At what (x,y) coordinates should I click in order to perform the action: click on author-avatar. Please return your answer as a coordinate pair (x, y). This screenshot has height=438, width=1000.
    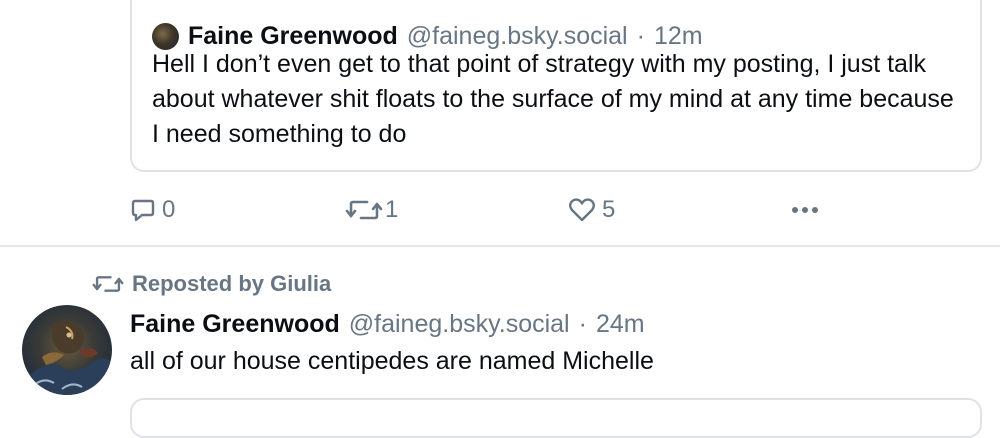
    Looking at the image, I should click on (67, 350).